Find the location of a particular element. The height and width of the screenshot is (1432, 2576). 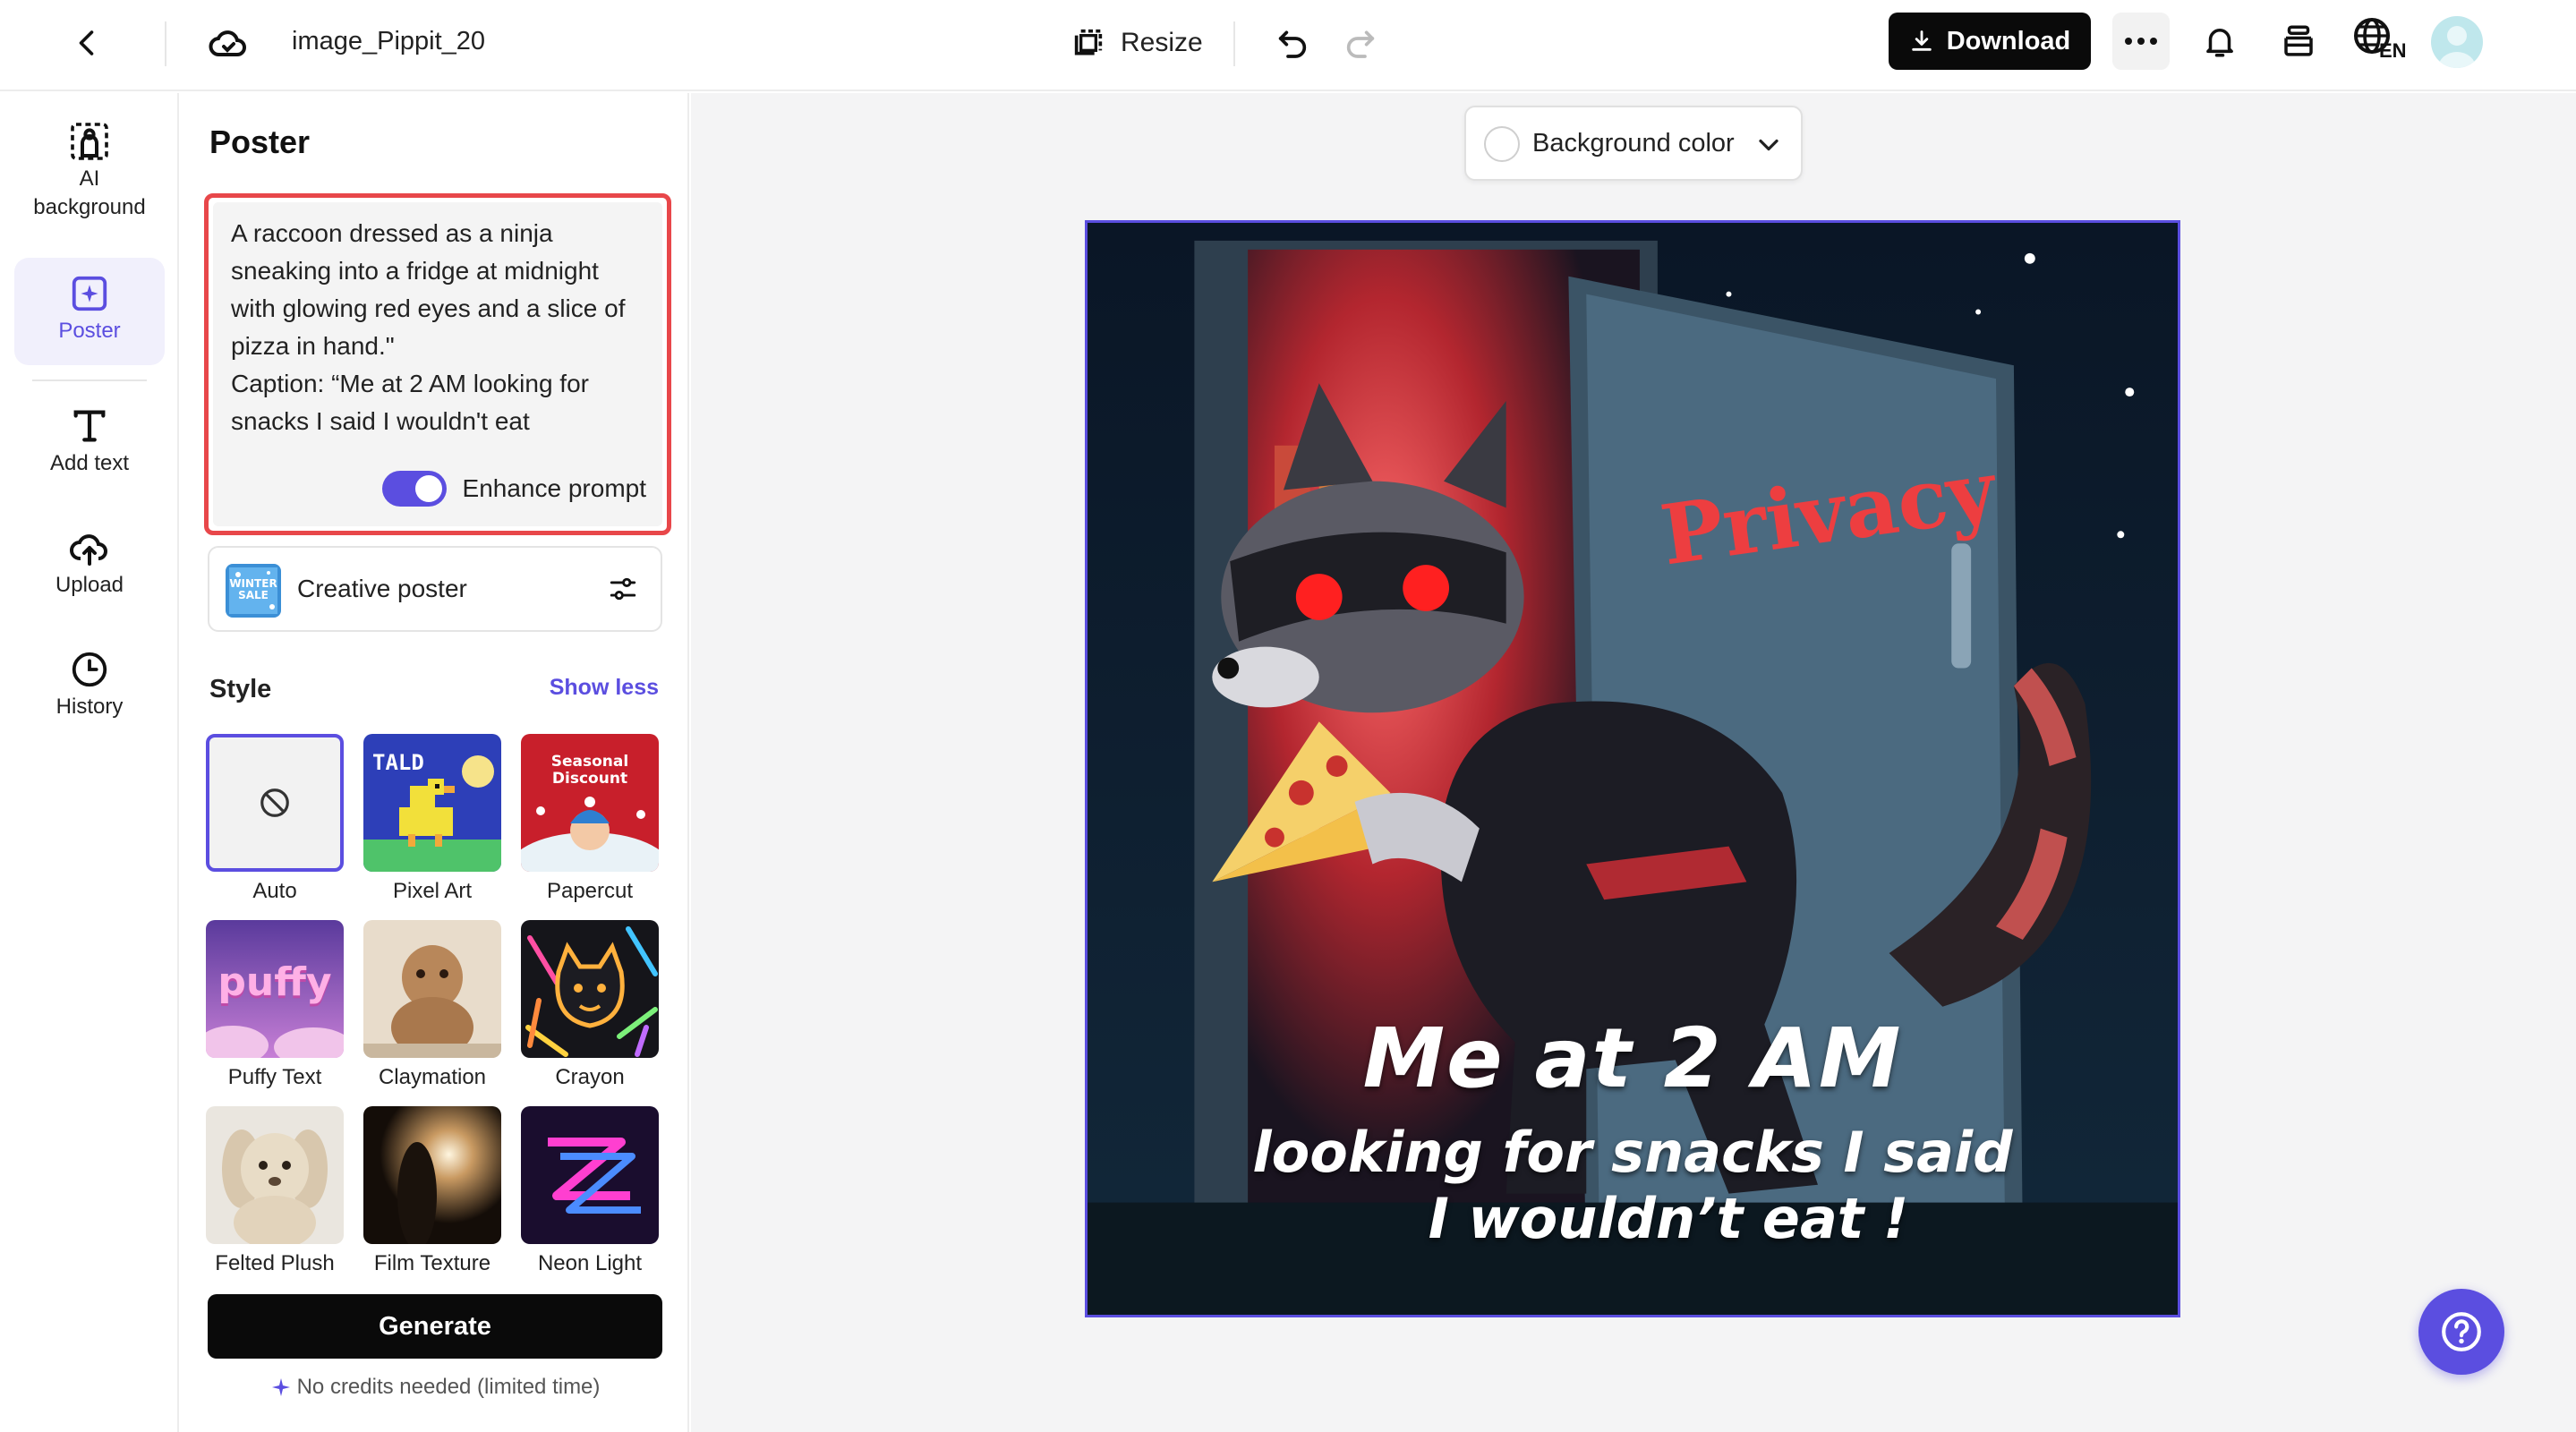

pixel-art-thumb-text: TALD is located at coordinates (398, 762).